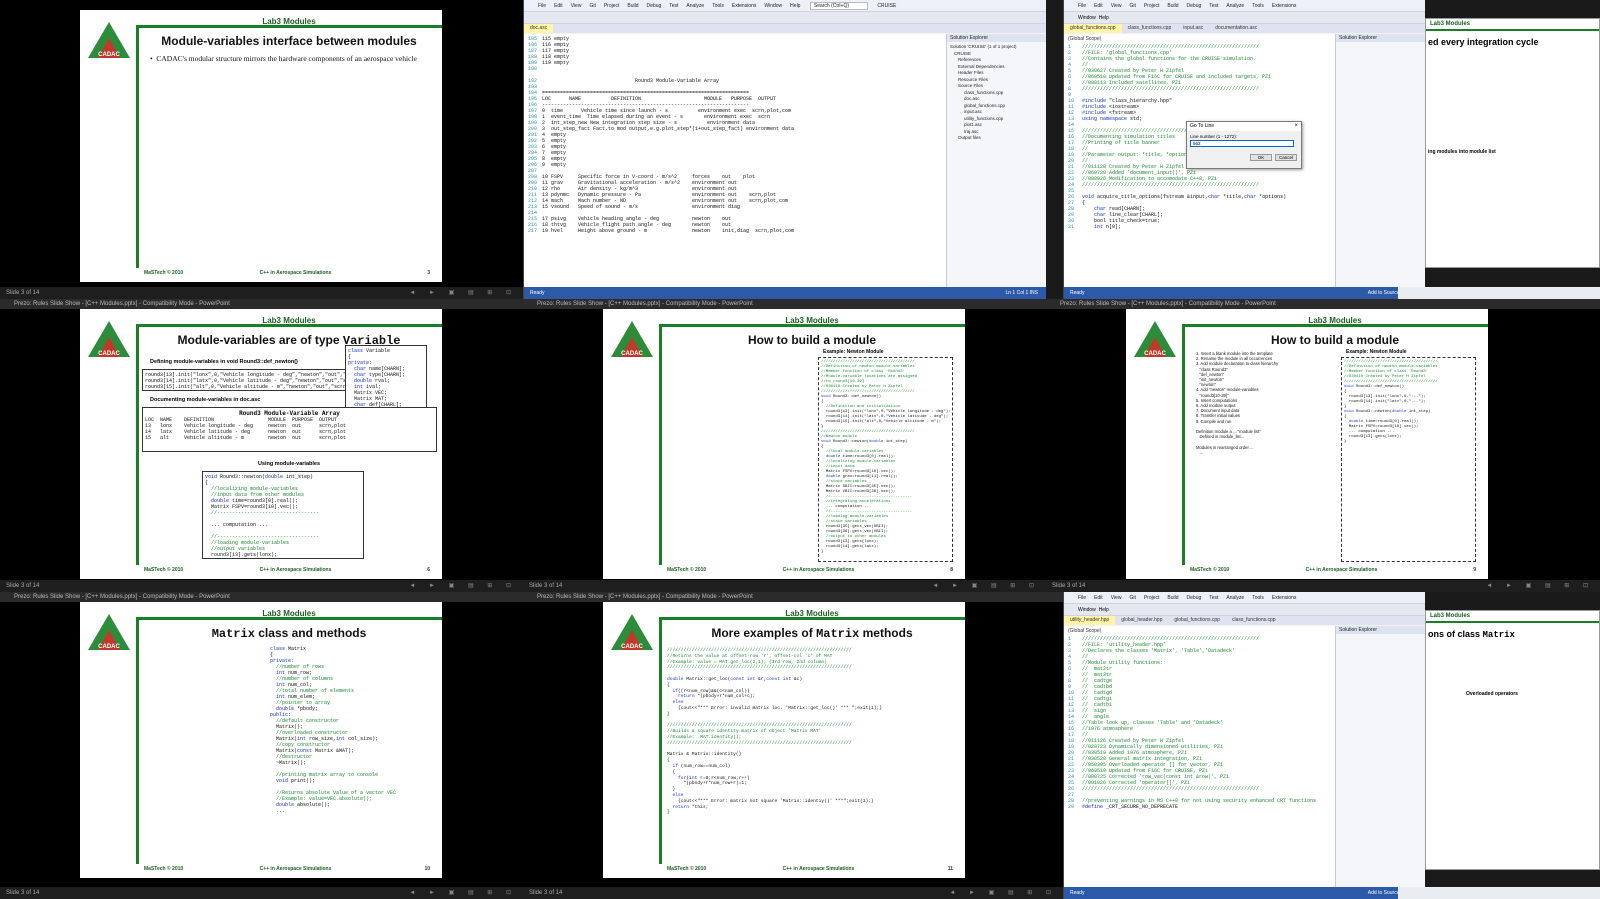 This screenshot has width=1600, height=899. I want to click on search-box: Search (Ctrl+Q), so click(839, 6).